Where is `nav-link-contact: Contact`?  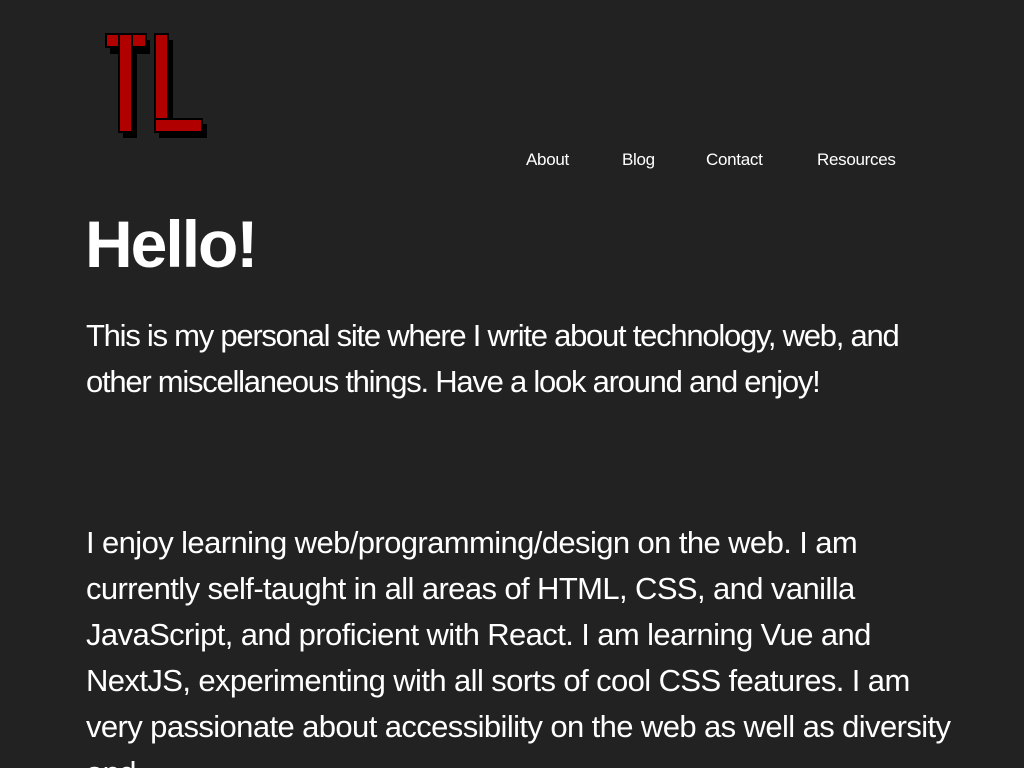 nav-link-contact: Contact is located at coordinates (734, 160).